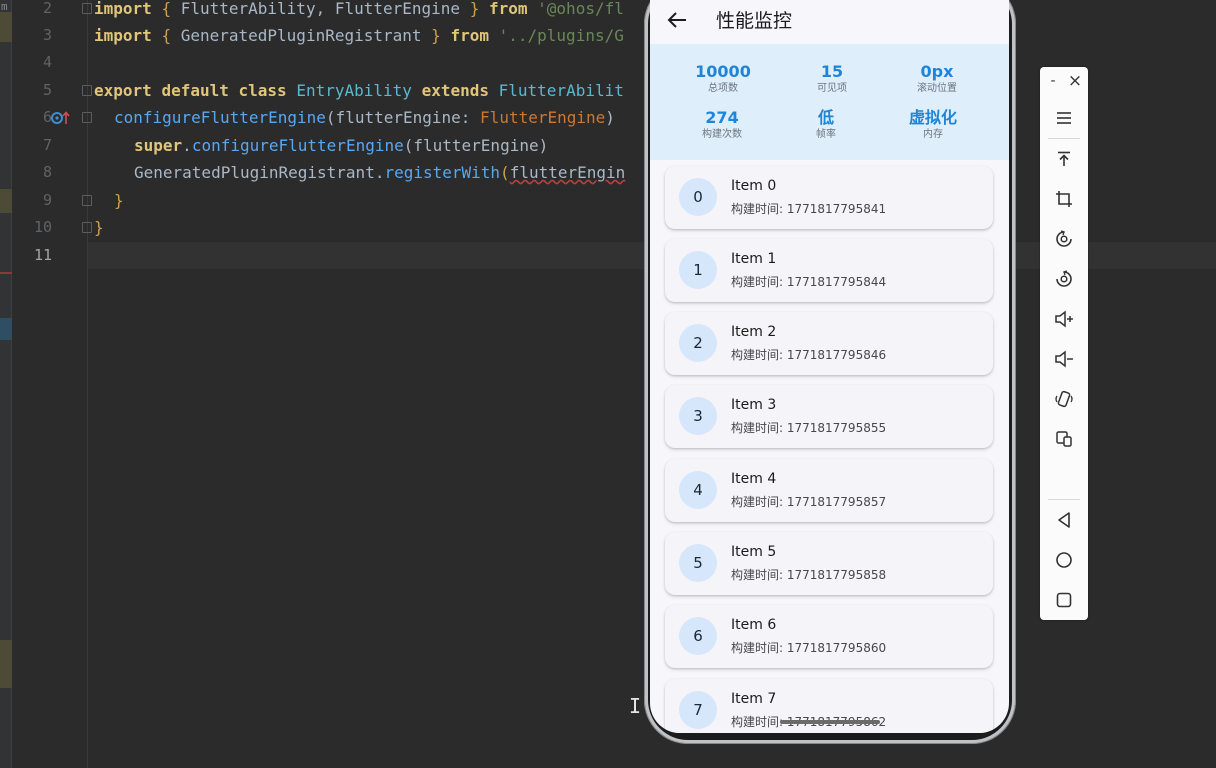  Describe the element at coordinates (829, 22) in the screenshot. I see `app-bar: 性能监控` at that location.